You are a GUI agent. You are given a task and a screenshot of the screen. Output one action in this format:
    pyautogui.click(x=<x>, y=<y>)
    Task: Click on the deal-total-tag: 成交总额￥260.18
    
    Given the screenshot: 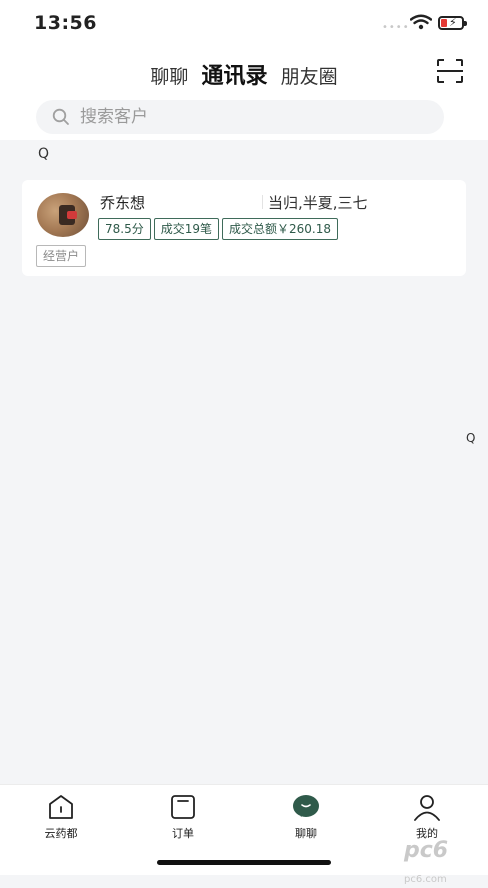 What is the action you would take?
    pyautogui.click(x=280, y=229)
    